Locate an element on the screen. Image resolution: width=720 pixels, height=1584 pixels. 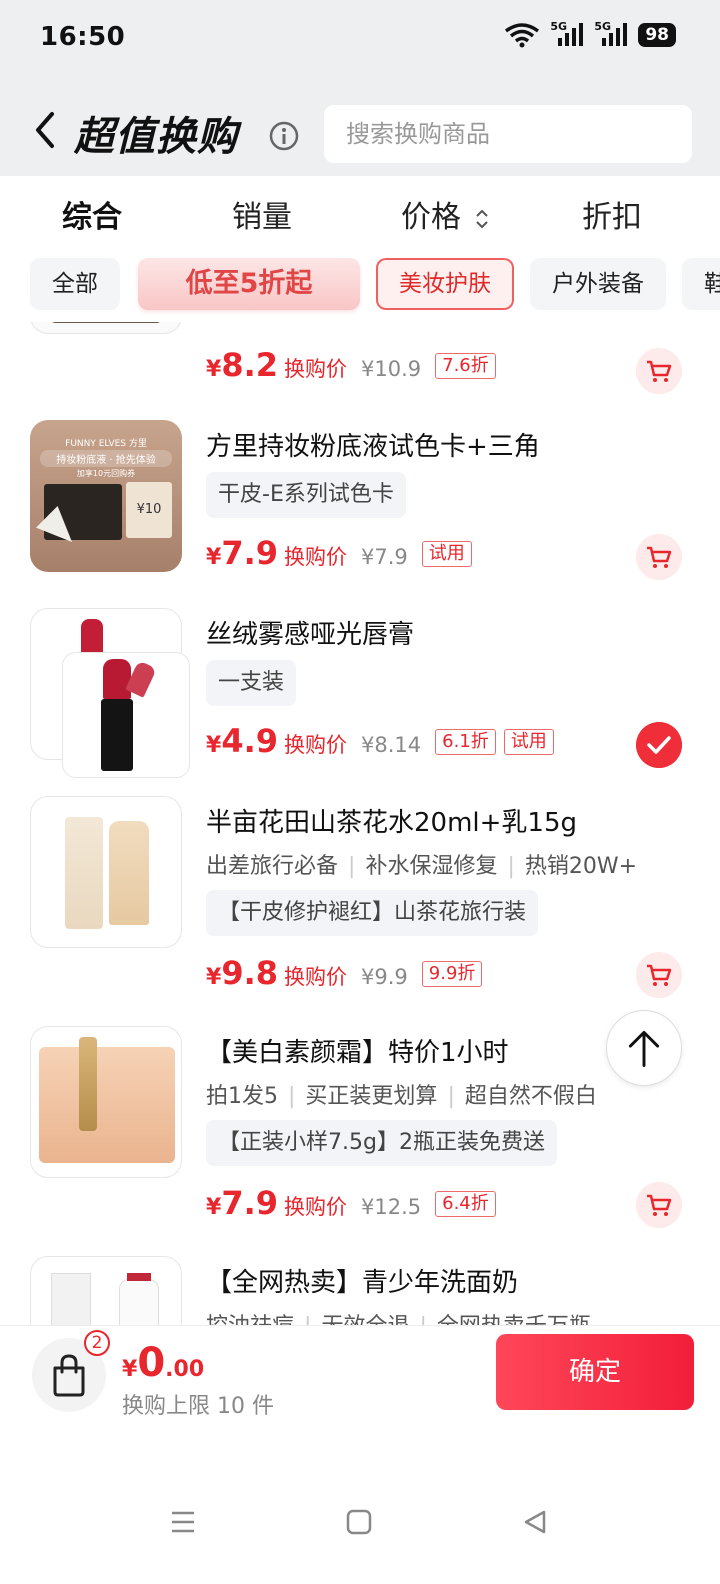
chip-shoes: 鞋 is located at coordinates (701, 284).